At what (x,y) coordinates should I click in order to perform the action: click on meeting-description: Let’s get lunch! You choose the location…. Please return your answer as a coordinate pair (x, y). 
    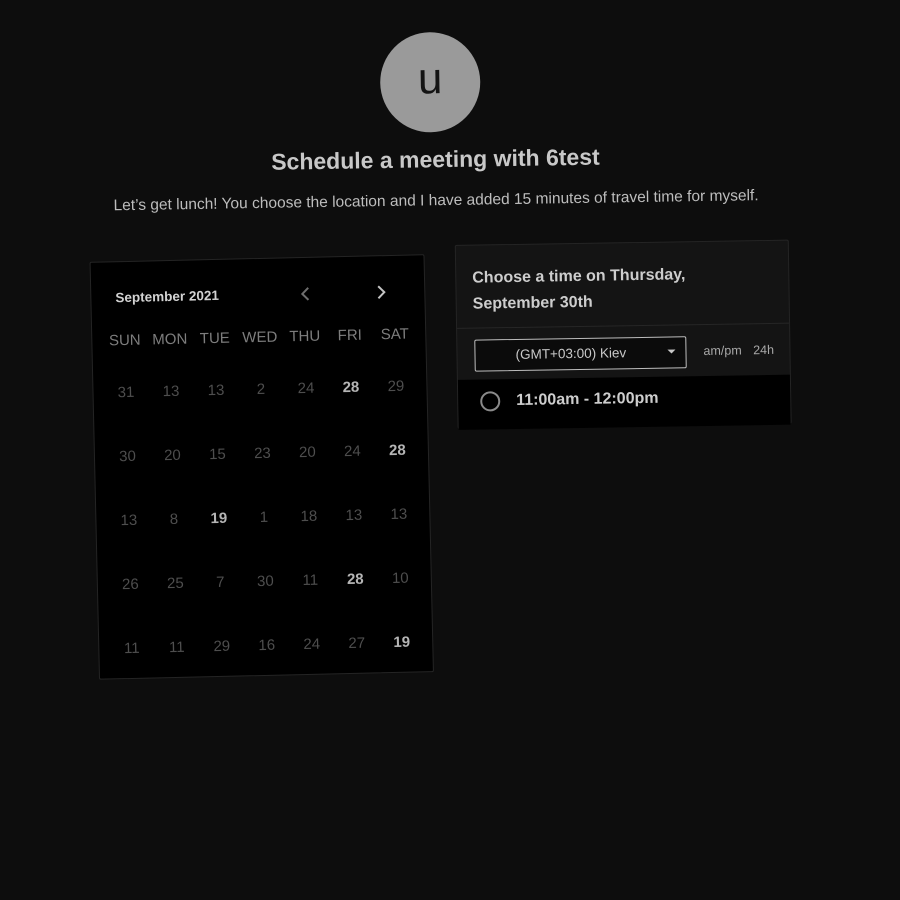
    Looking at the image, I should click on (436, 201).